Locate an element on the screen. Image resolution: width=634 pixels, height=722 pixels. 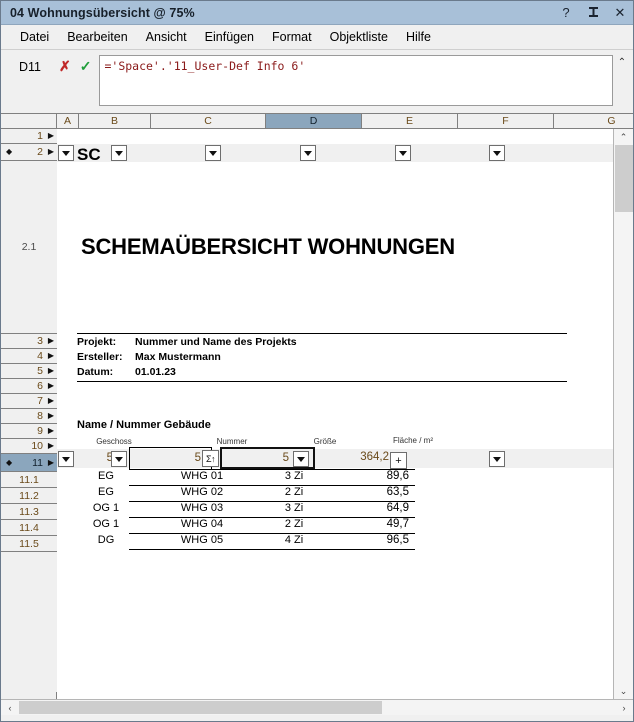
row-marker-icon: ◆ is located at coordinates (9, 462).